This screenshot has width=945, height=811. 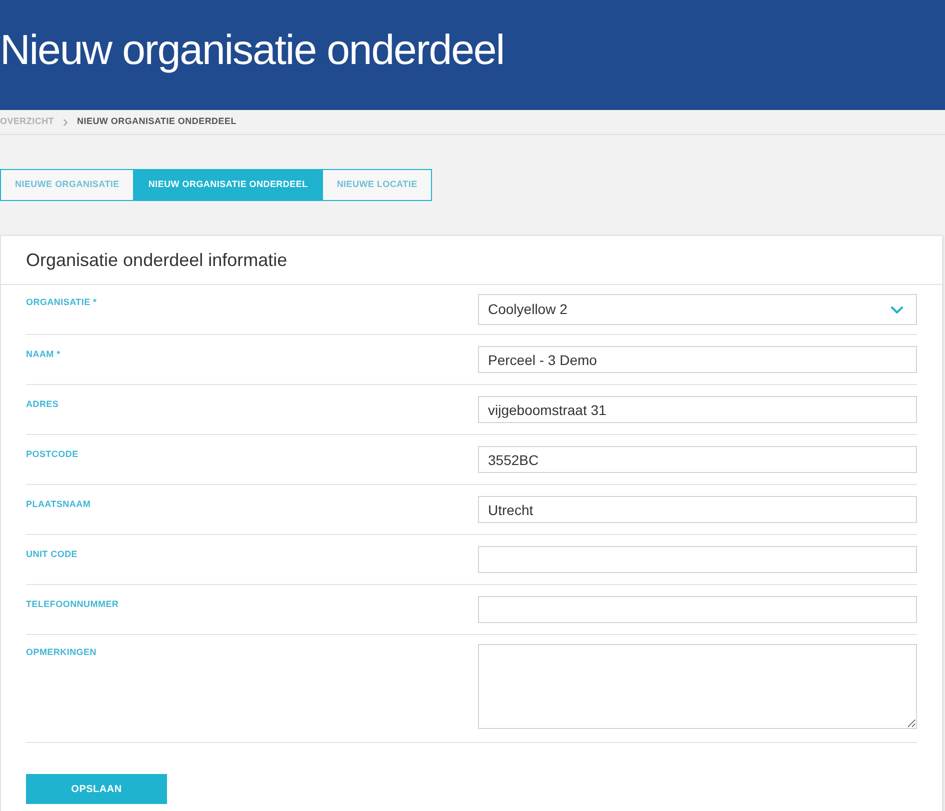 I want to click on input-field: vijgeboomstraat 31, so click(x=697, y=409).